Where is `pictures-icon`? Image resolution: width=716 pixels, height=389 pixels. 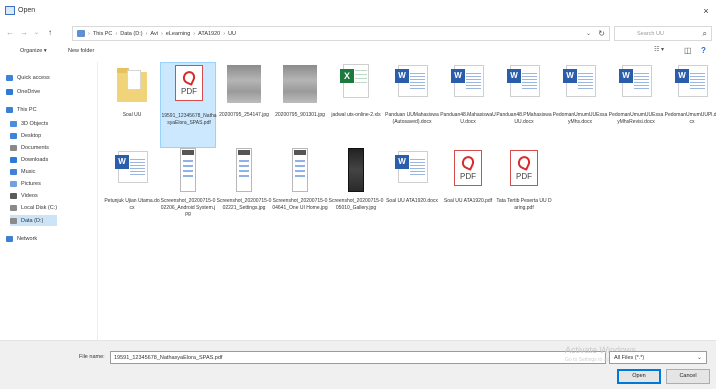 pictures-icon is located at coordinates (13, 183).